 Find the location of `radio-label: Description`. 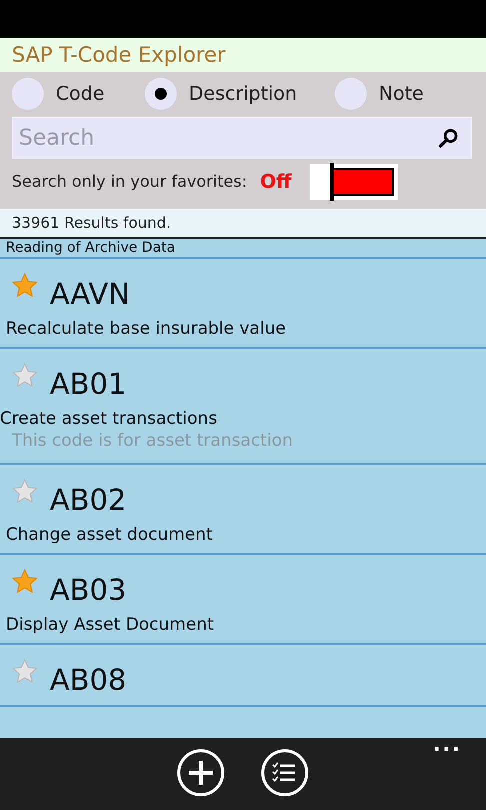

radio-label: Description is located at coordinates (243, 94).